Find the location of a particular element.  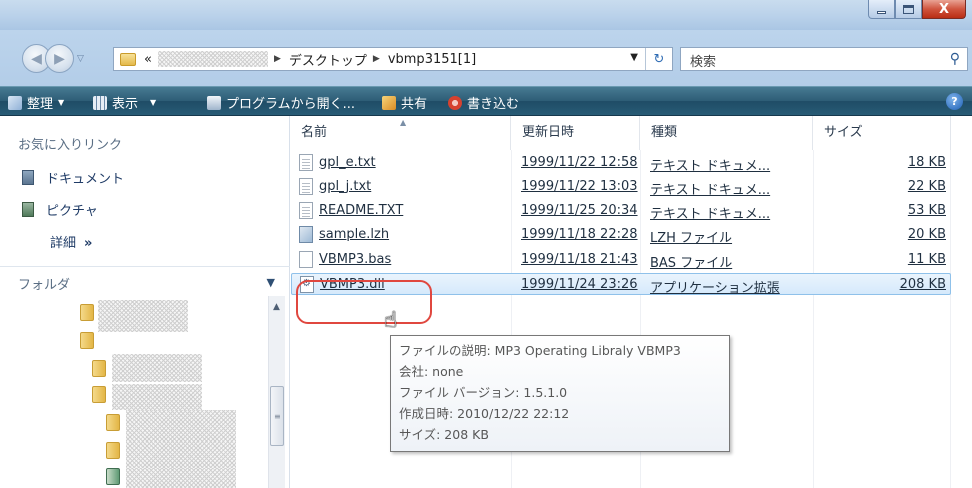

search-icon: ⚲ is located at coordinates (955, 59).